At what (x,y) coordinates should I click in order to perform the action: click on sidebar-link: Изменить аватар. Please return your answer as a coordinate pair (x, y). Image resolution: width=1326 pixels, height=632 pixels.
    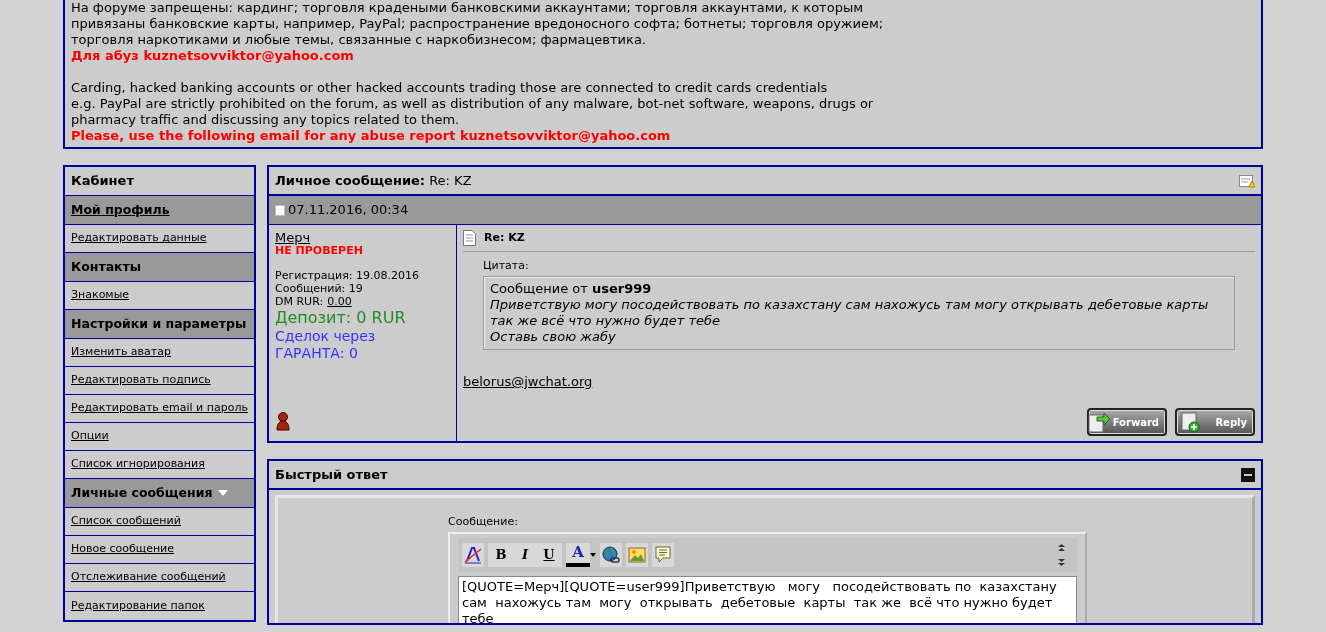
    Looking at the image, I should click on (121, 352).